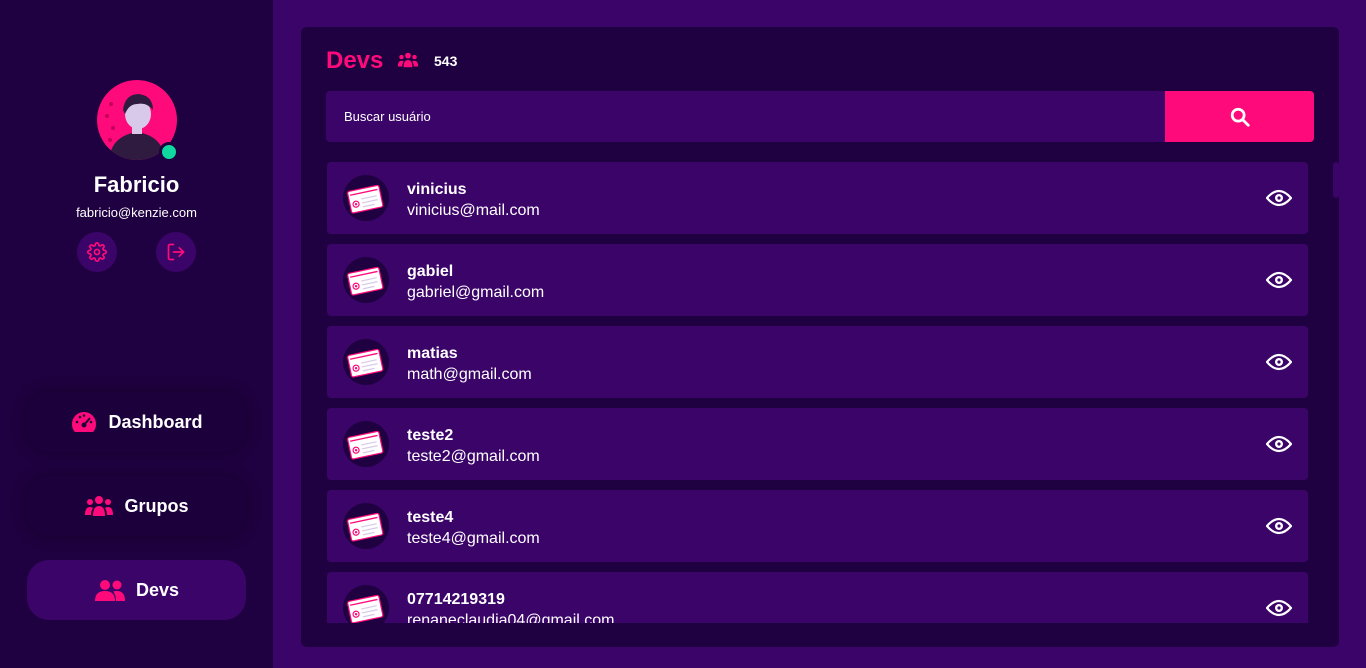 The image size is (1366, 668). I want to click on logout-button, so click(176, 252).